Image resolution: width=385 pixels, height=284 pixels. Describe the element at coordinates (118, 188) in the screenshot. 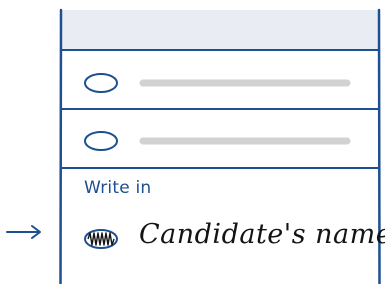

I see `write-in-label: Write in` at that location.